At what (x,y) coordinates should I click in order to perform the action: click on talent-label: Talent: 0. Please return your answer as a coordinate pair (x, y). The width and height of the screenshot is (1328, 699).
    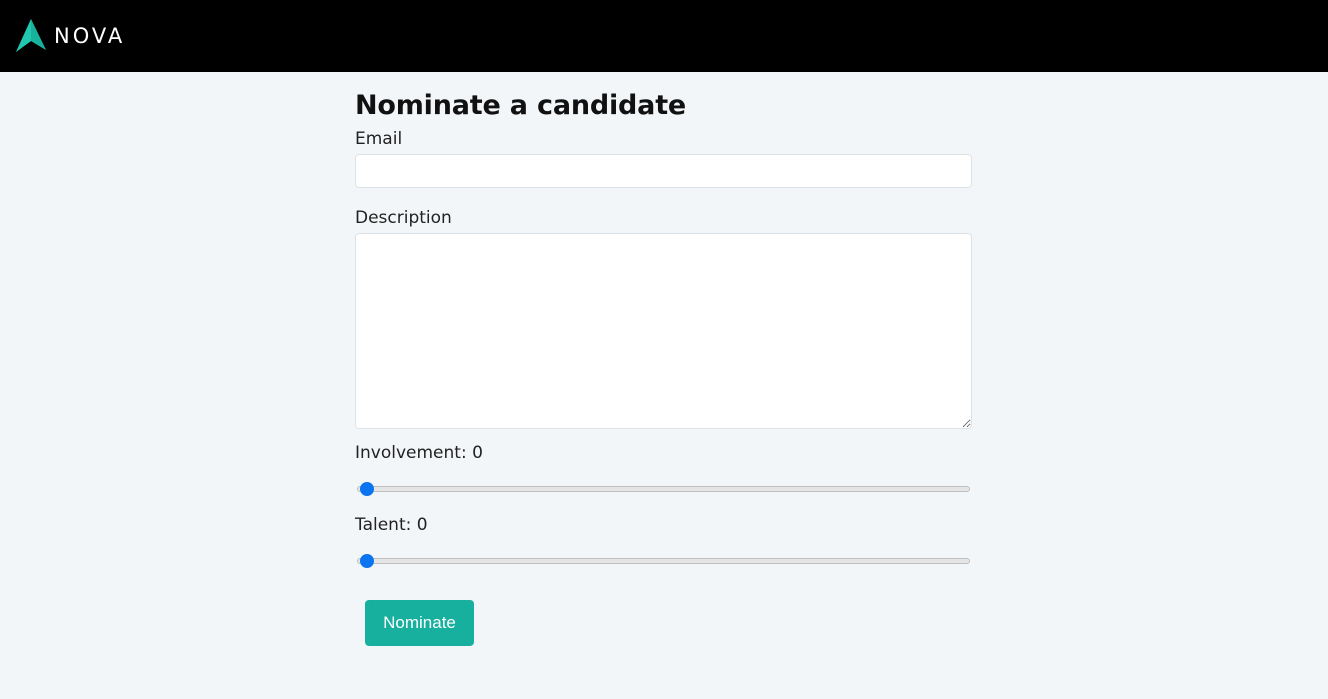
    Looking at the image, I should click on (663, 525).